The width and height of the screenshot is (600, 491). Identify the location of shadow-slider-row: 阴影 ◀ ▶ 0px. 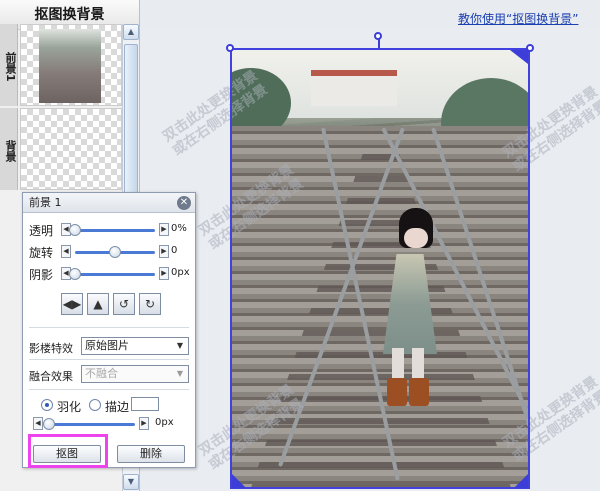
(112, 274).